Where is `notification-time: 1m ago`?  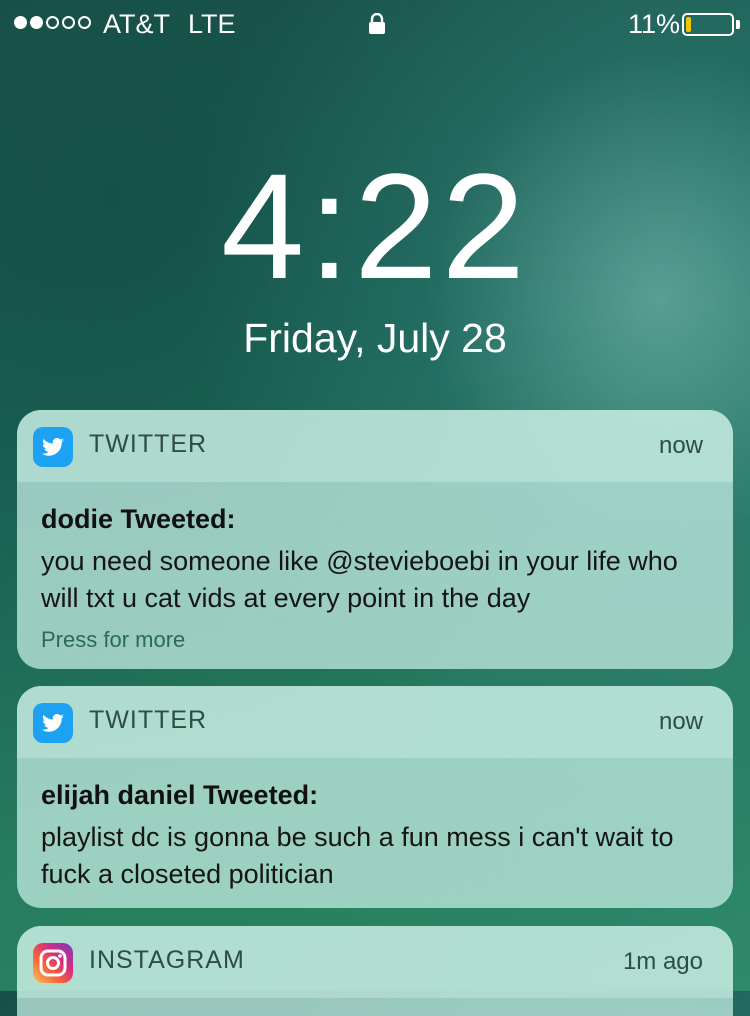 notification-time: 1m ago is located at coordinates (662, 961).